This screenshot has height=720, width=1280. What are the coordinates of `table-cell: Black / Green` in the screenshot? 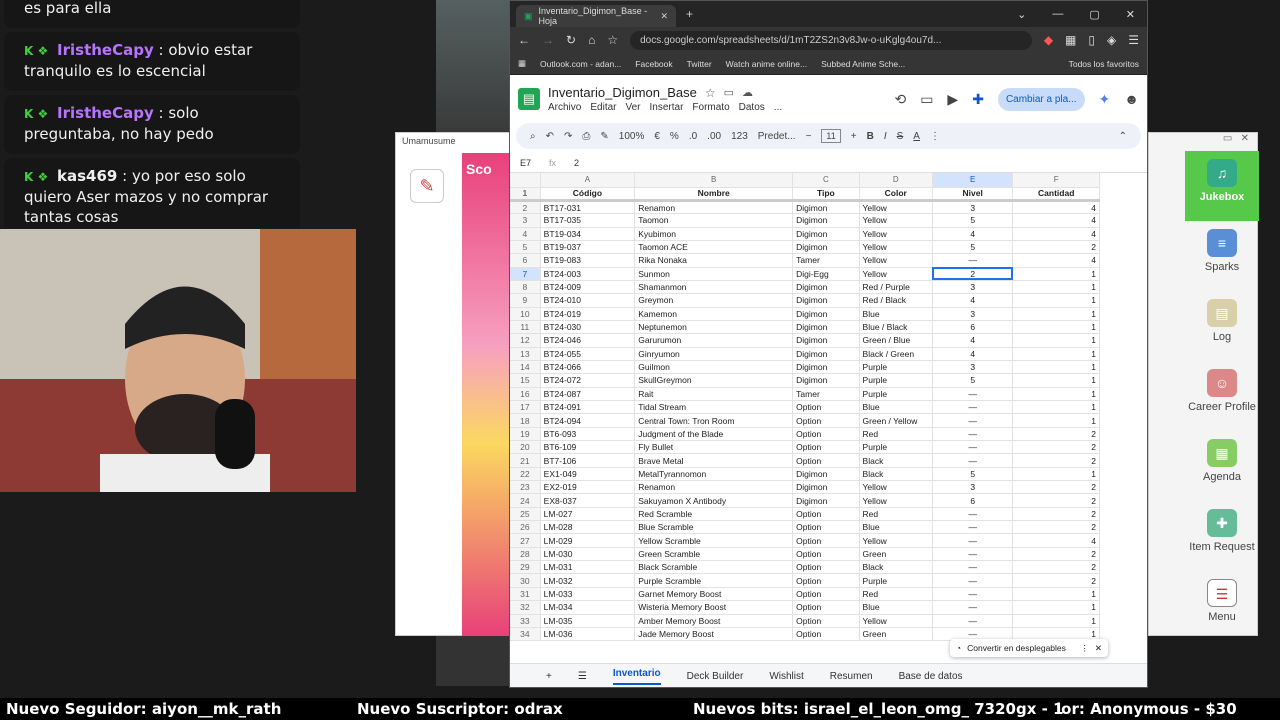 It's located at (896, 354).